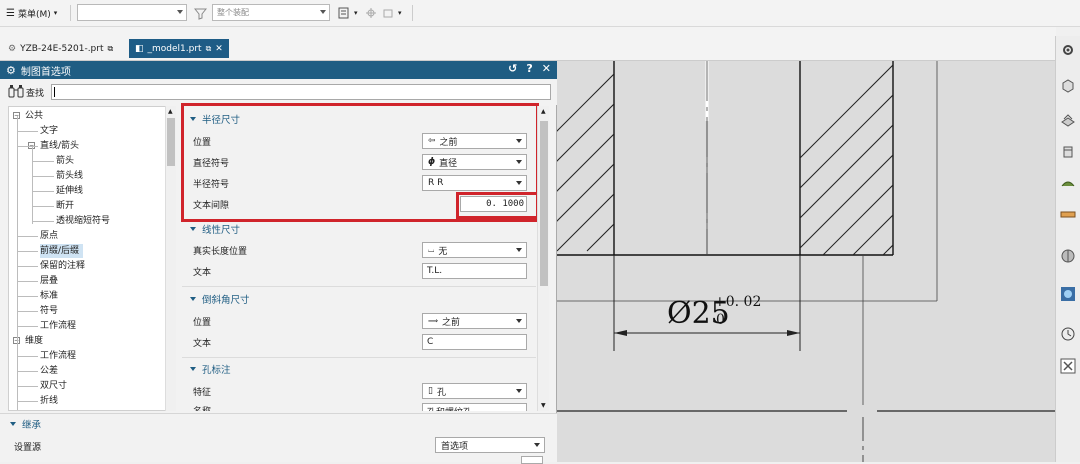 The height and width of the screenshot is (464, 1080). Describe the element at coordinates (474, 271) in the screenshot. I see `linear-text-input: T.L.` at that location.